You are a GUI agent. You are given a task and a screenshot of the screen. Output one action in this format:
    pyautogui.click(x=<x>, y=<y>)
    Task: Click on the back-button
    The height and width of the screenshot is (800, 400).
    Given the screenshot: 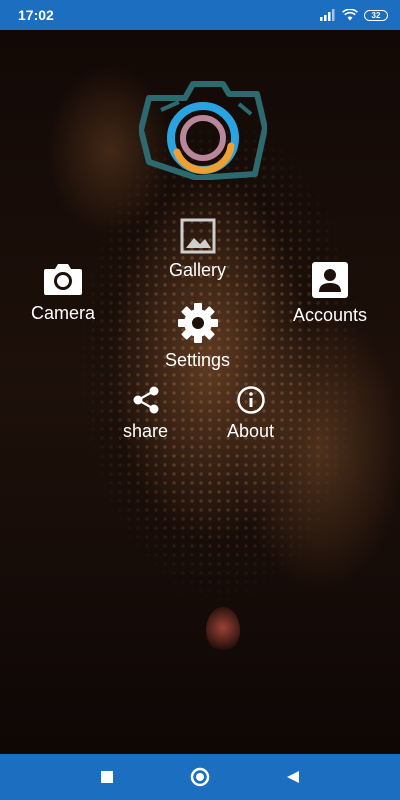 What is the action you would take?
    pyautogui.click(x=293, y=777)
    